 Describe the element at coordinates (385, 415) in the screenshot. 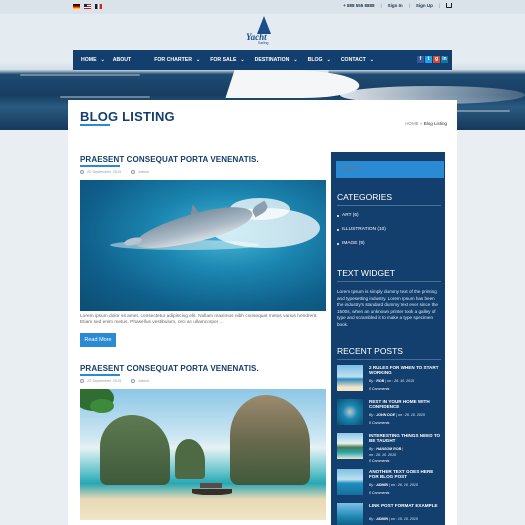

I see `recent-post-author: JOHN DOE` at that location.